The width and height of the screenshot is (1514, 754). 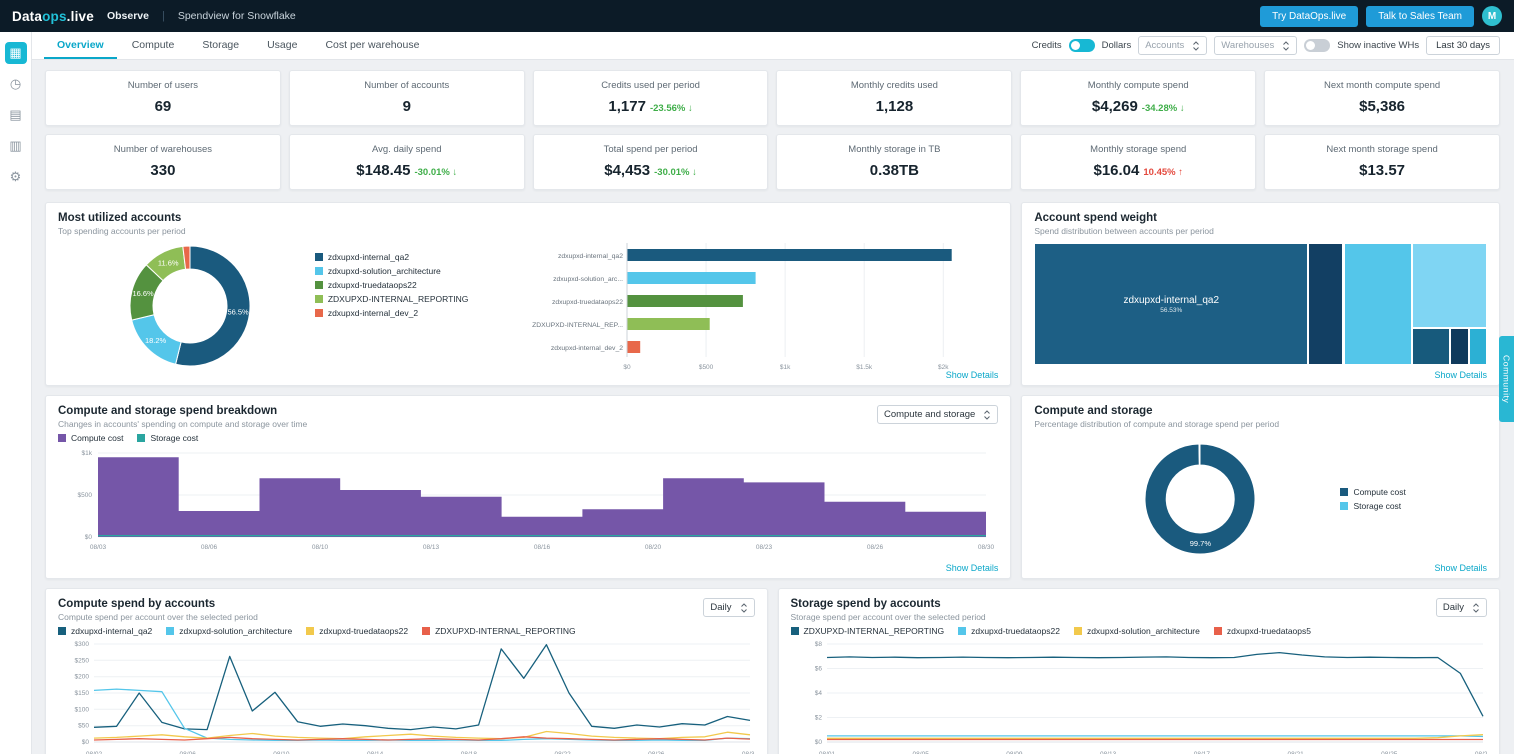 What do you see at coordinates (15, 53) in the screenshot?
I see `spendview-icon: ▦` at bounding box center [15, 53].